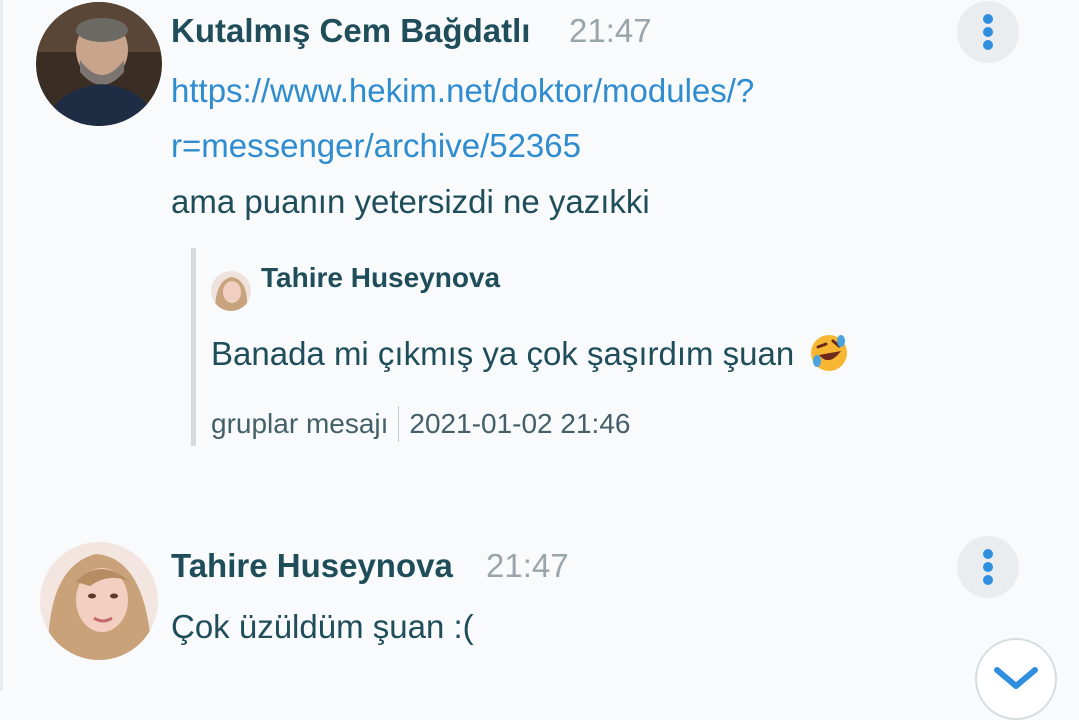 The image size is (1079, 720). I want to click on message-text: ama puanın yetersizdi ne yazıkki, so click(410, 201).